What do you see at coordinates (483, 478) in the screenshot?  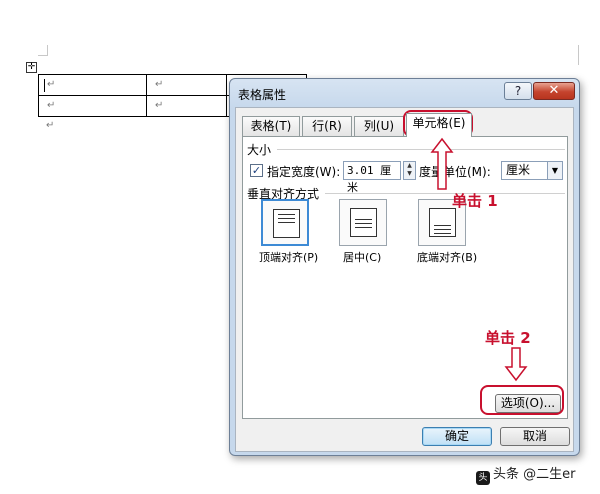 I see `toutiao-logo-icon: 头` at bounding box center [483, 478].